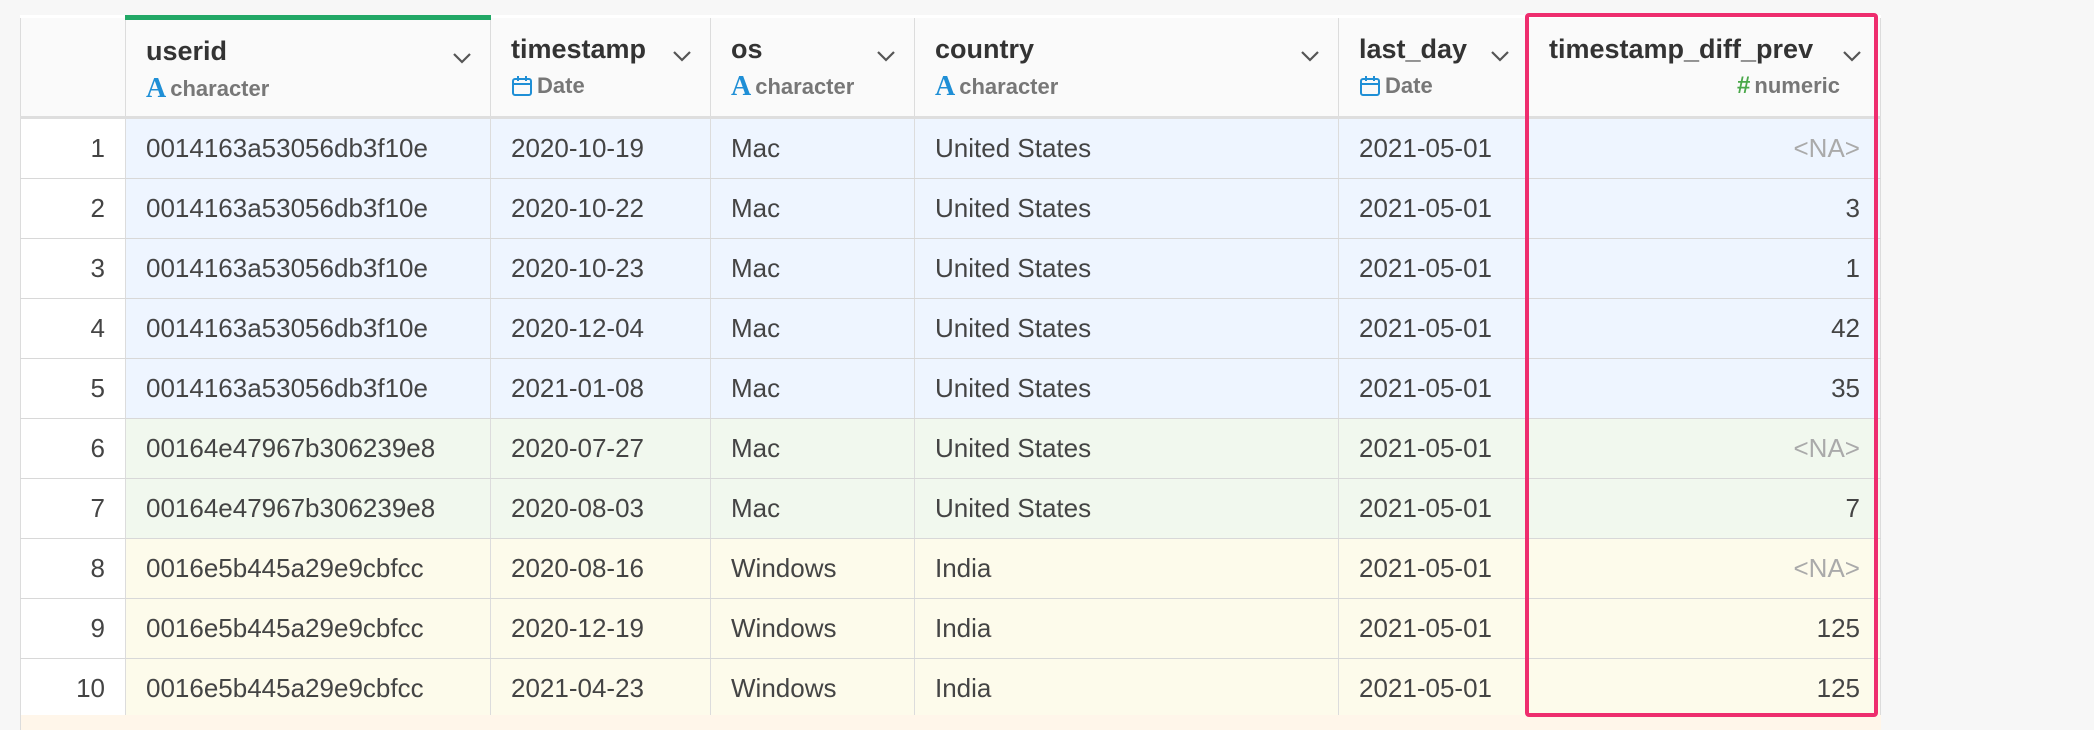 The width and height of the screenshot is (2094, 730). I want to click on column-header-os: os A character, so click(812, 68).